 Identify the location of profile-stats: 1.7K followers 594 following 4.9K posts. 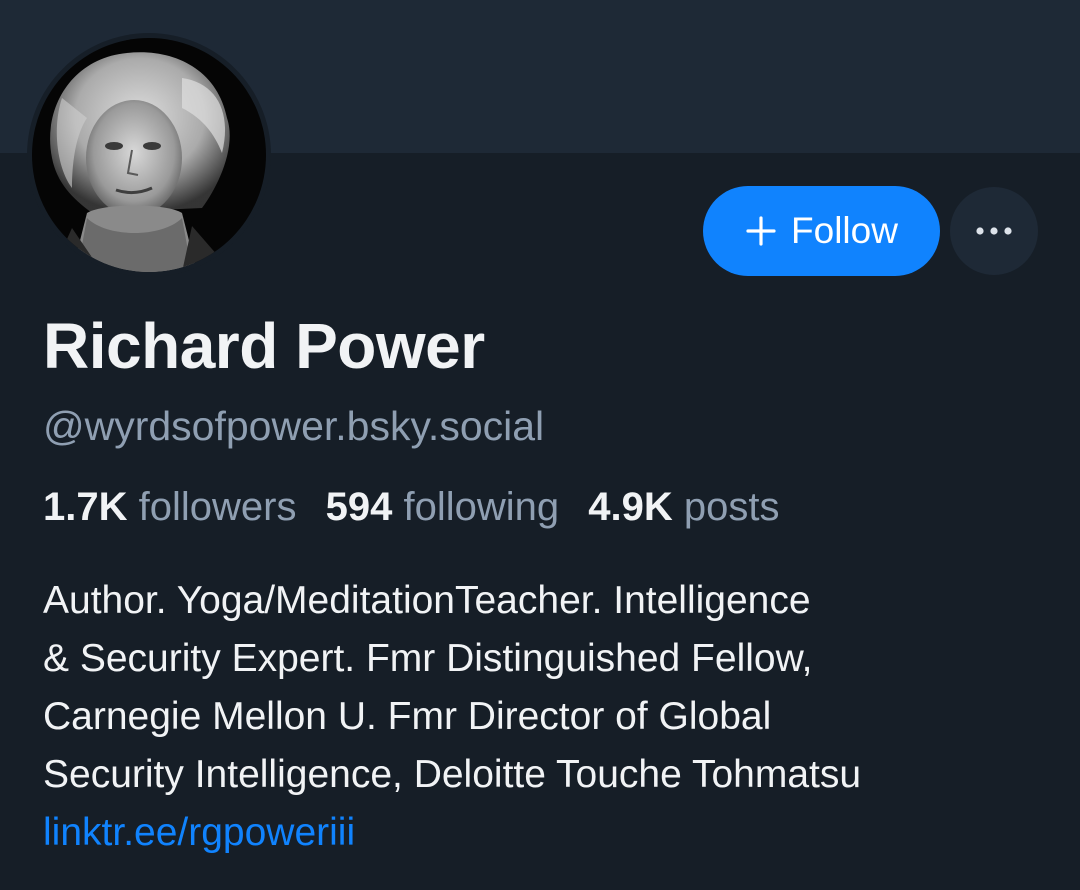
(420, 507).